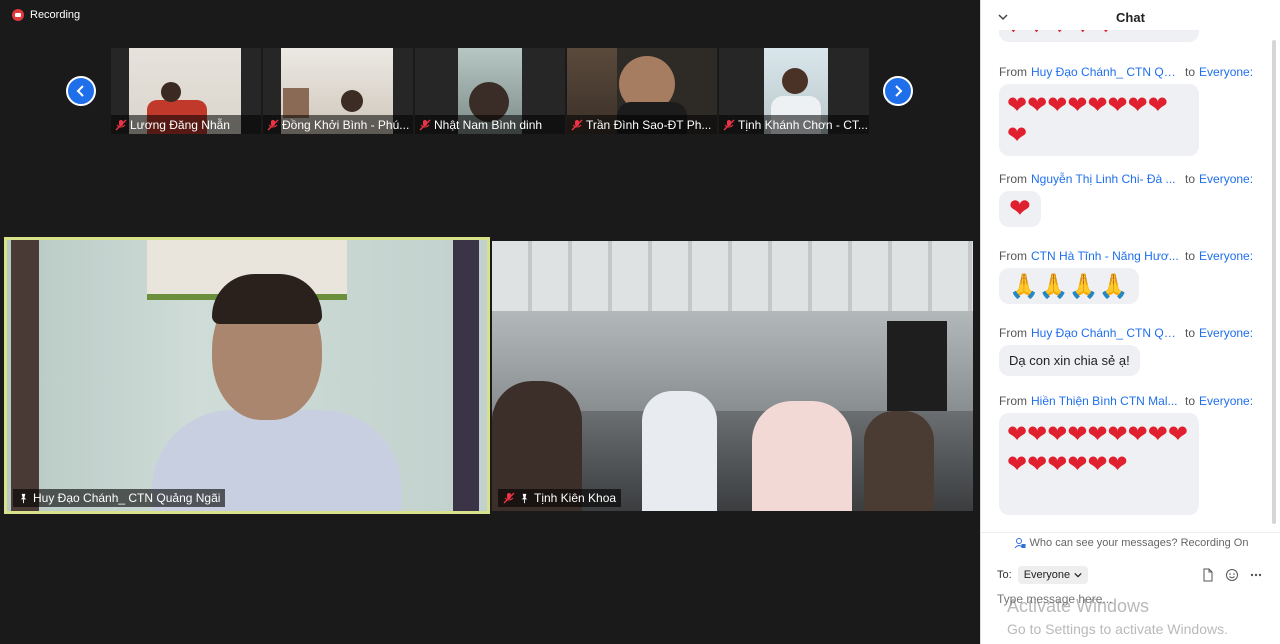  I want to click on participant-name: Lương Đăng Nhẫn, so click(180, 124).